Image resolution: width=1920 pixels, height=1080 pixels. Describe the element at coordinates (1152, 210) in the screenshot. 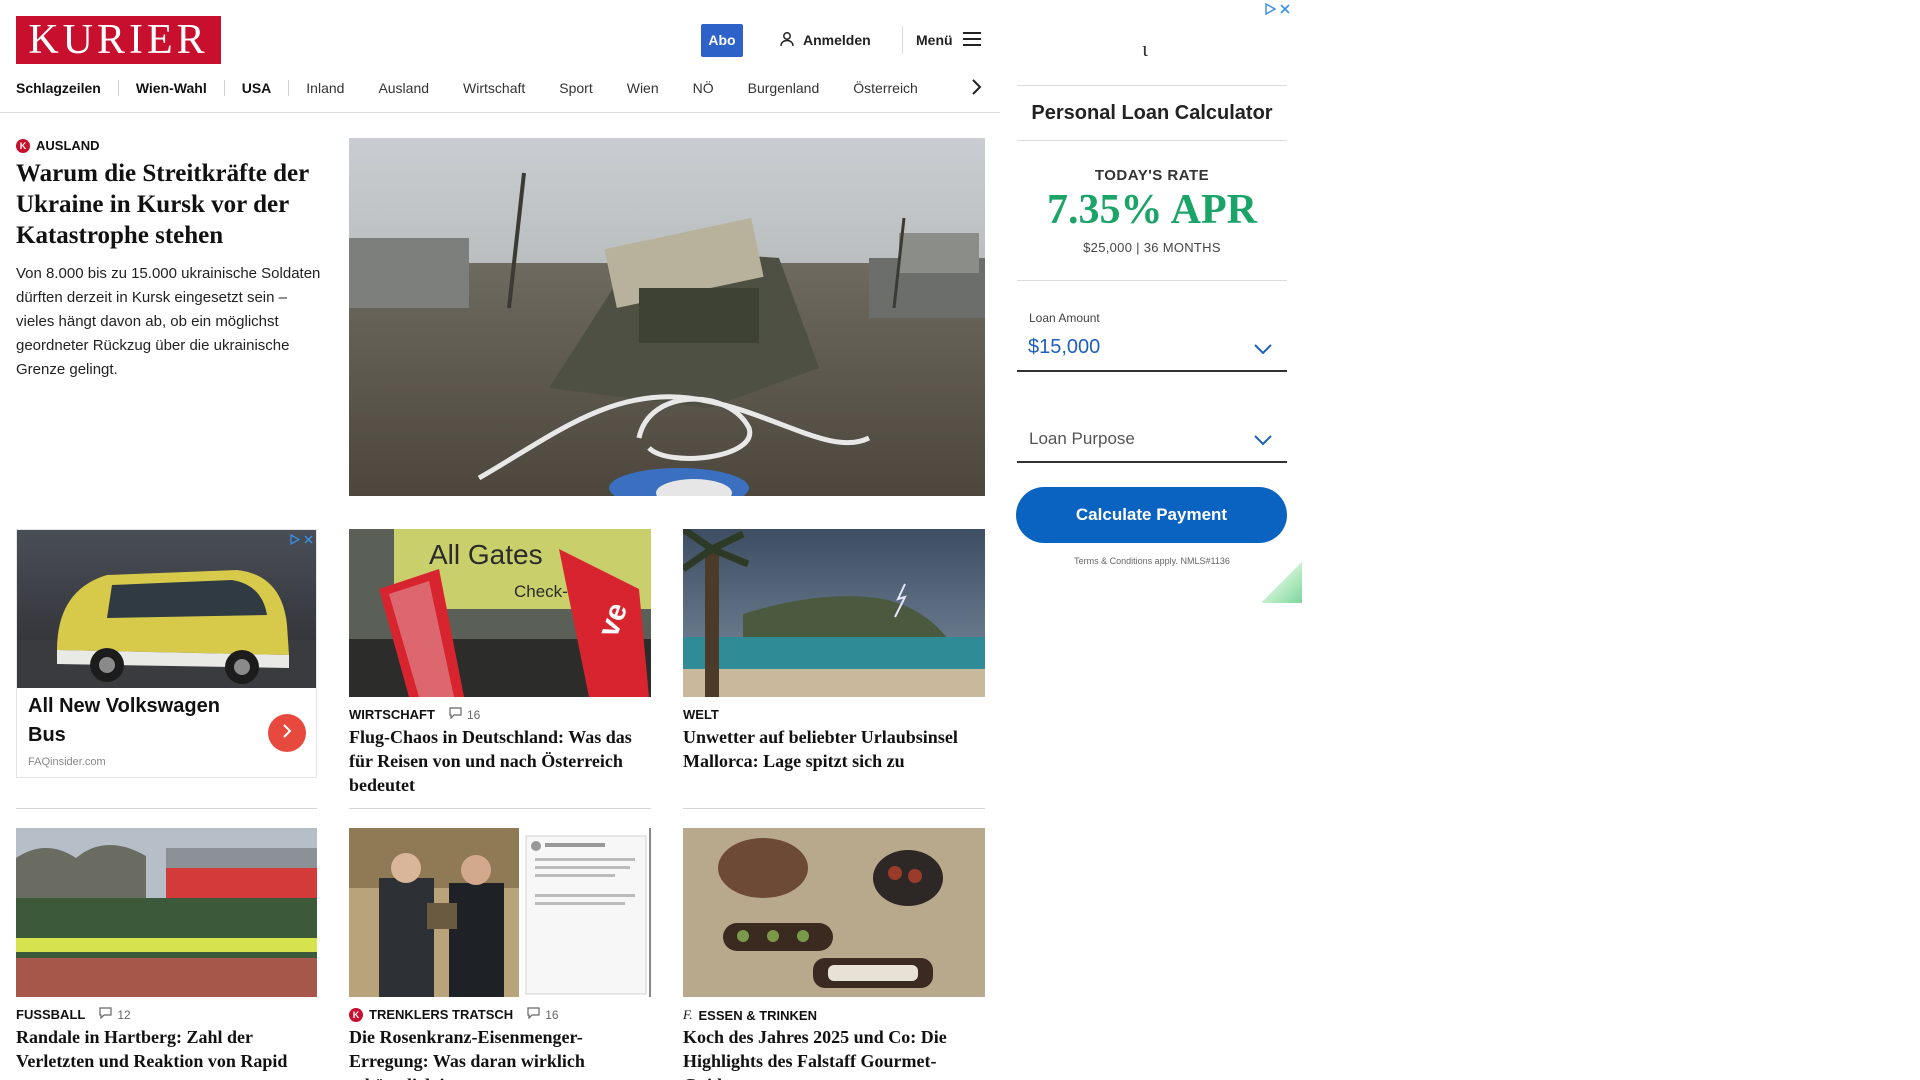

I see `rate-value: 7.35% APR` at that location.